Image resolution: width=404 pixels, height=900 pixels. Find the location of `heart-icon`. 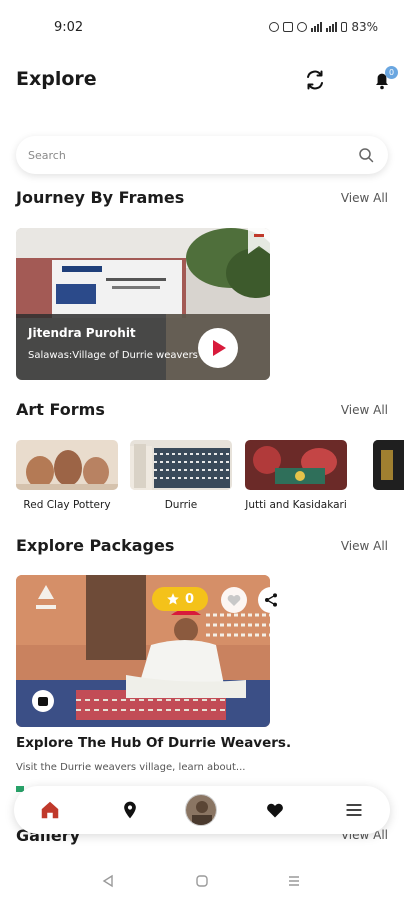

heart-icon is located at coordinates (275, 810).